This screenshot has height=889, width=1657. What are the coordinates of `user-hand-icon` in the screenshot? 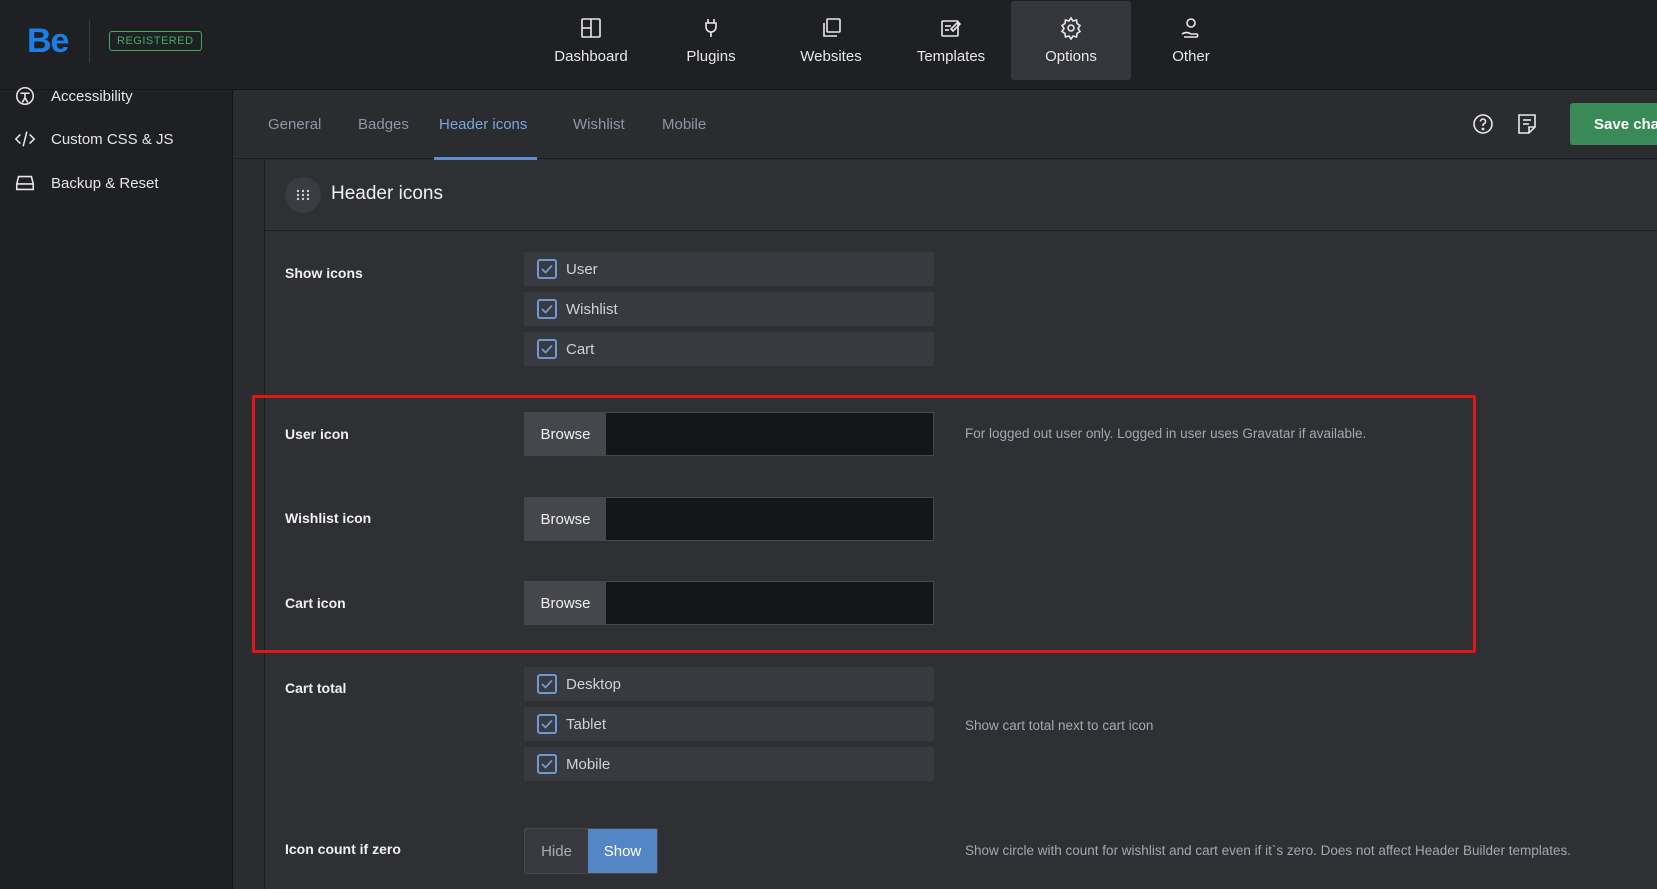 It's located at (1190, 27).